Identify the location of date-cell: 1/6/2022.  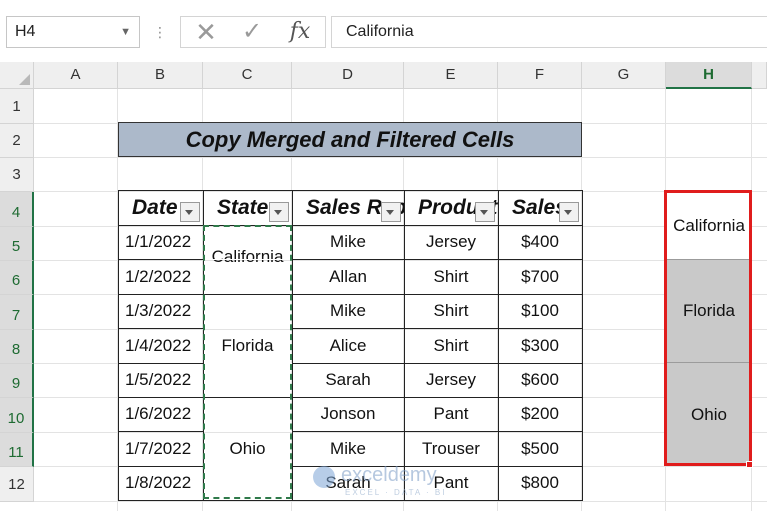
(160, 414).